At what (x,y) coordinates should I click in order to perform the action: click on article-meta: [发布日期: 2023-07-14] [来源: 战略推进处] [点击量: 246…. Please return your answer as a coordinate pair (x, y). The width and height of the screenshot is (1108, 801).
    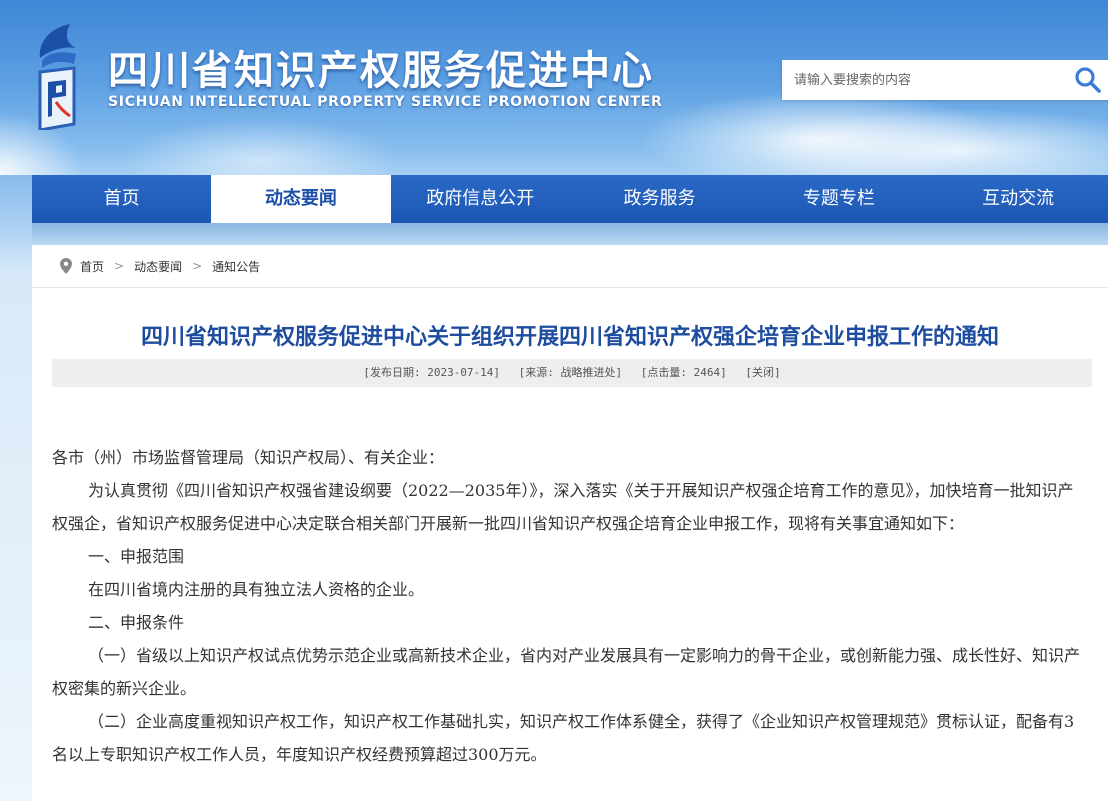
    Looking at the image, I should click on (572, 373).